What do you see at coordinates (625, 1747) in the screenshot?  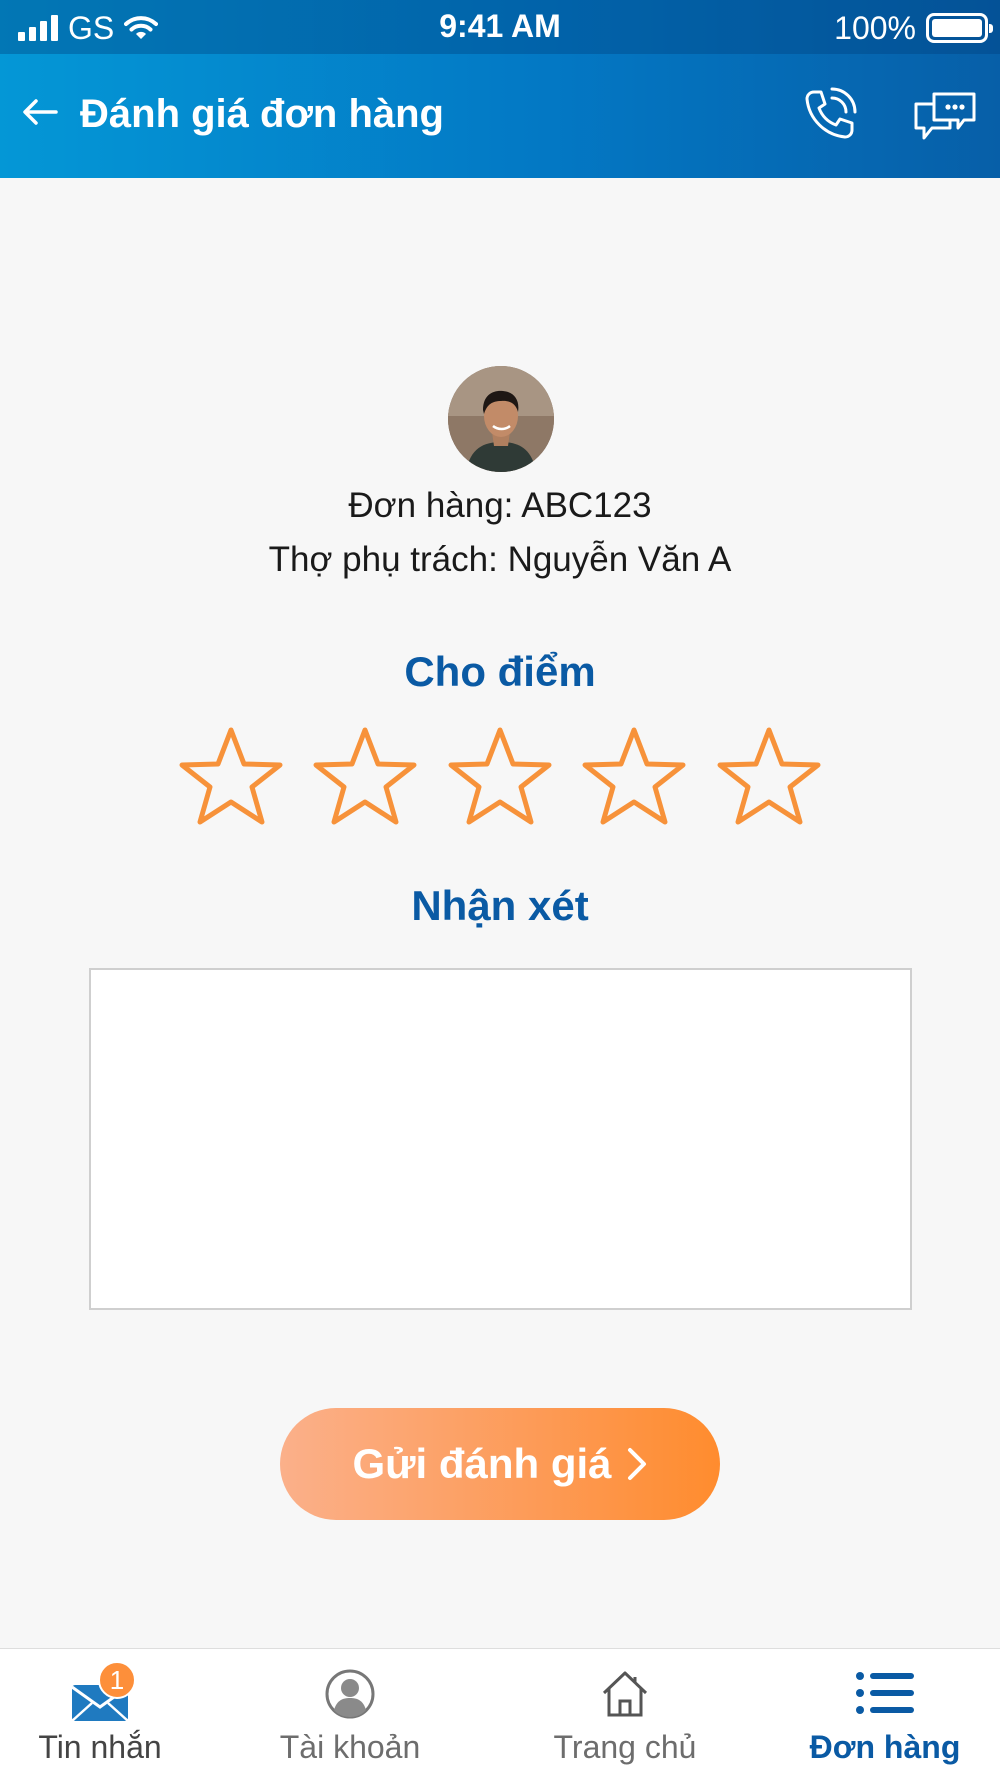 I see `tab-label: Trang chủ` at bounding box center [625, 1747].